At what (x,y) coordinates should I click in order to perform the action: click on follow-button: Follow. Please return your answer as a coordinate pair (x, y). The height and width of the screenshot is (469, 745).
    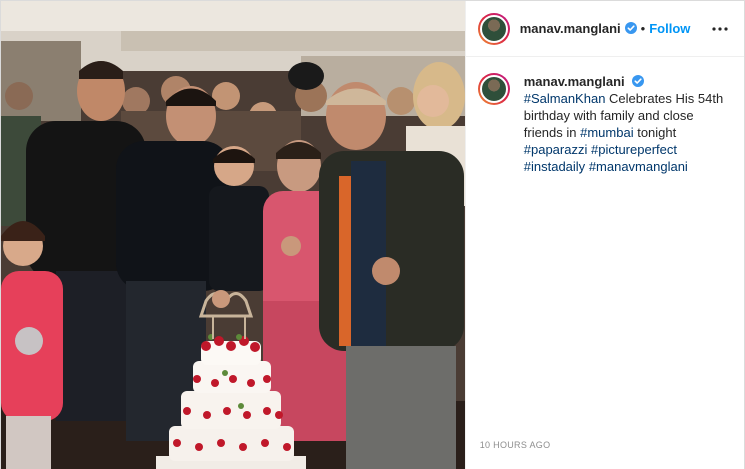
    Looking at the image, I should click on (669, 28).